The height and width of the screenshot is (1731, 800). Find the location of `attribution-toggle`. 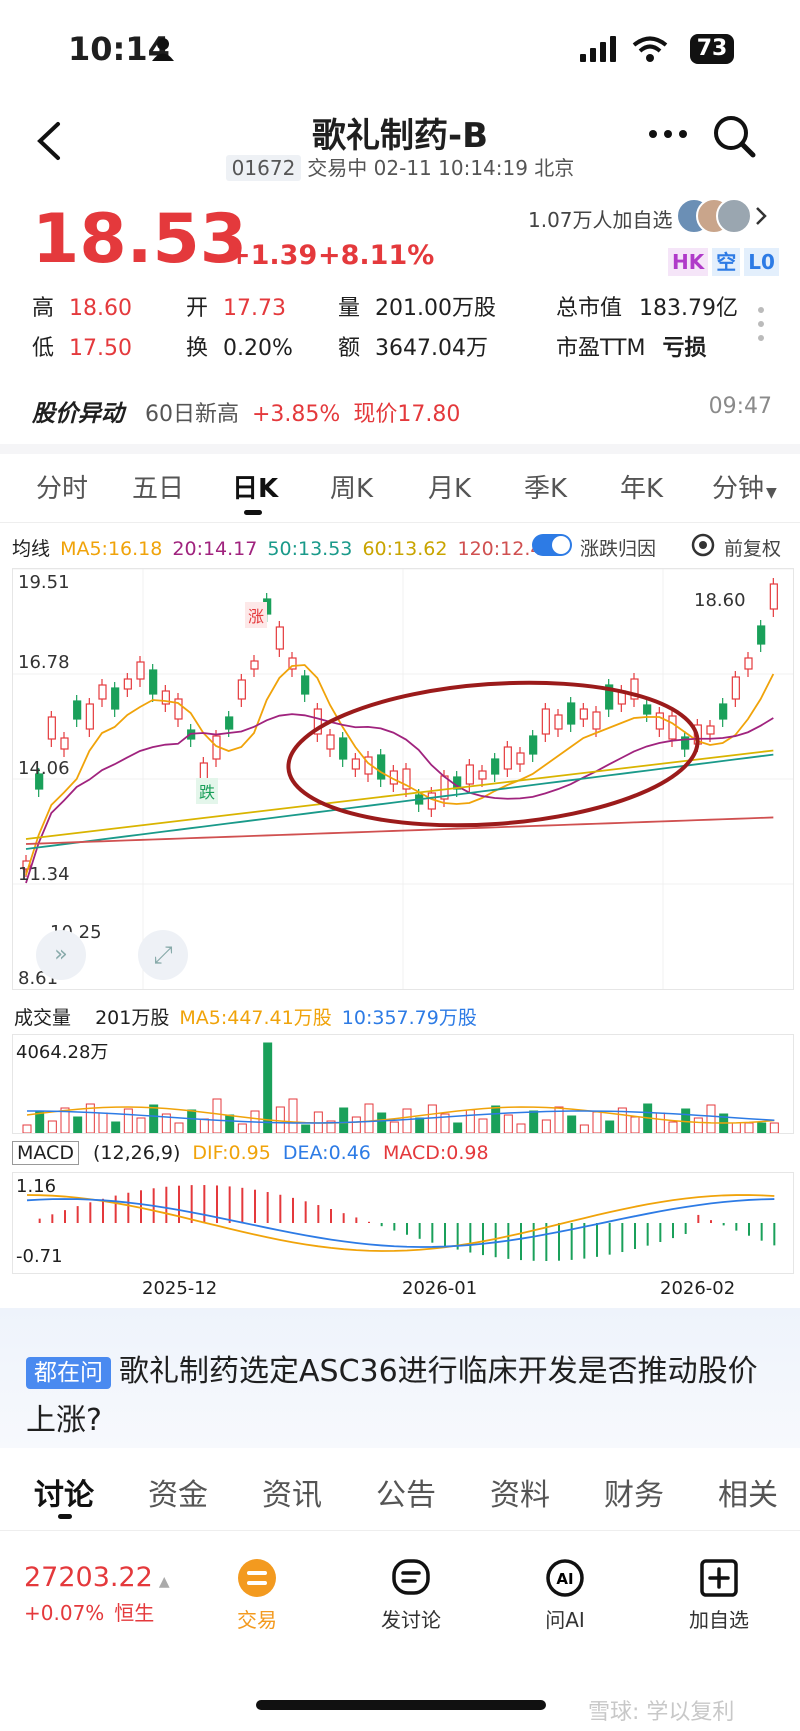

attribution-toggle is located at coordinates (552, 545).